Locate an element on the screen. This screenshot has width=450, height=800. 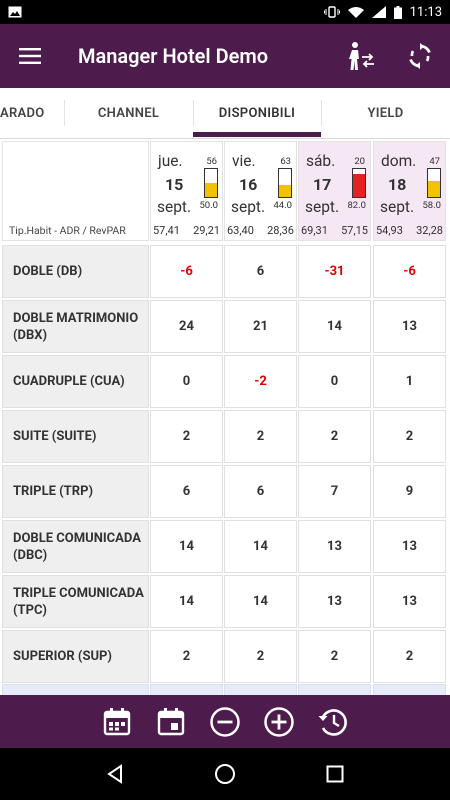
back-icon is located at coordinates (114, 774).